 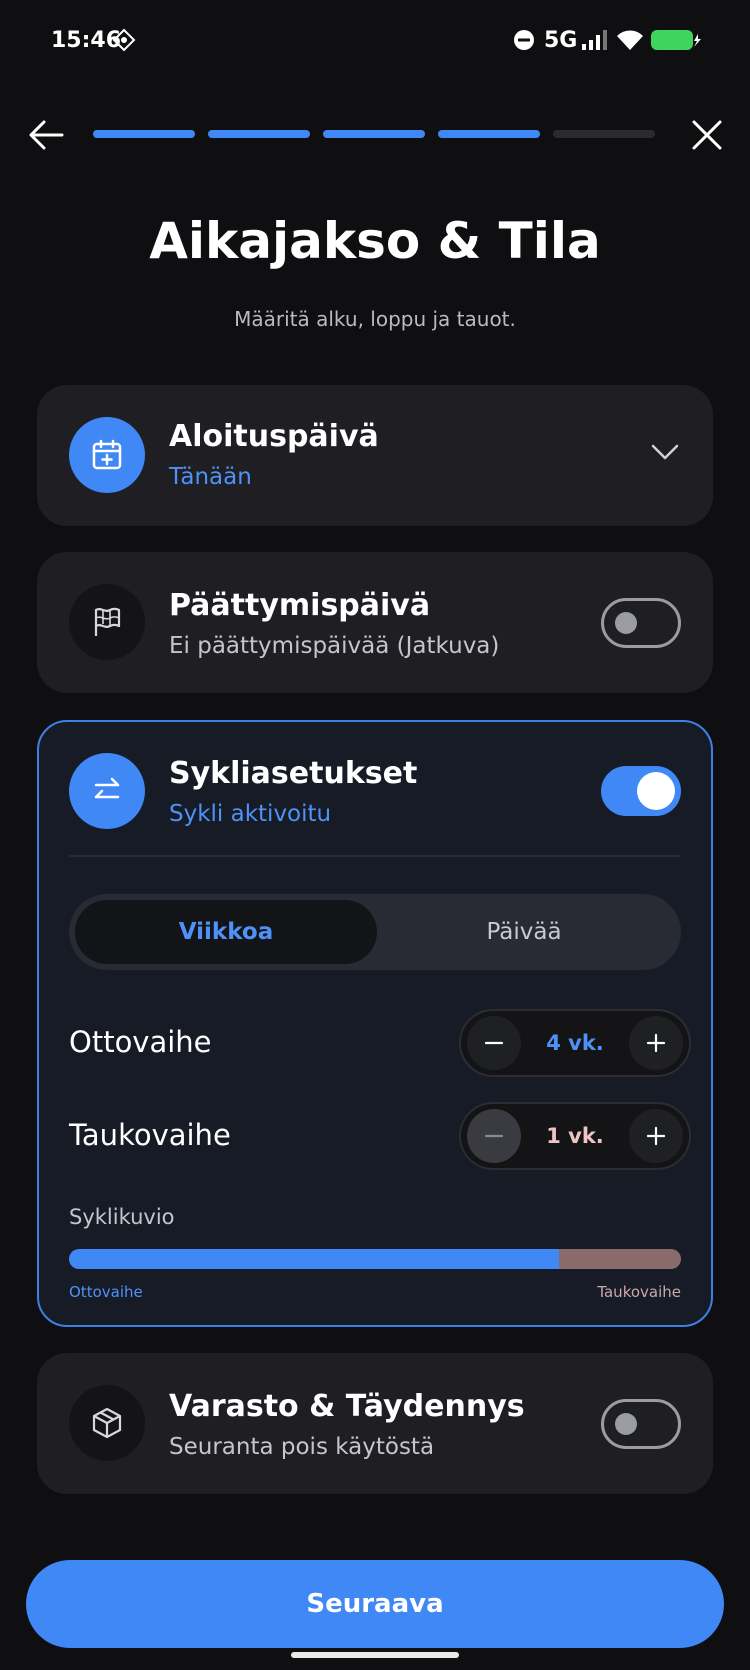 What do you see at coordinates (641, 623) in the screenshot?
I see `end-date-toggle` at bounding box center [641, 623].